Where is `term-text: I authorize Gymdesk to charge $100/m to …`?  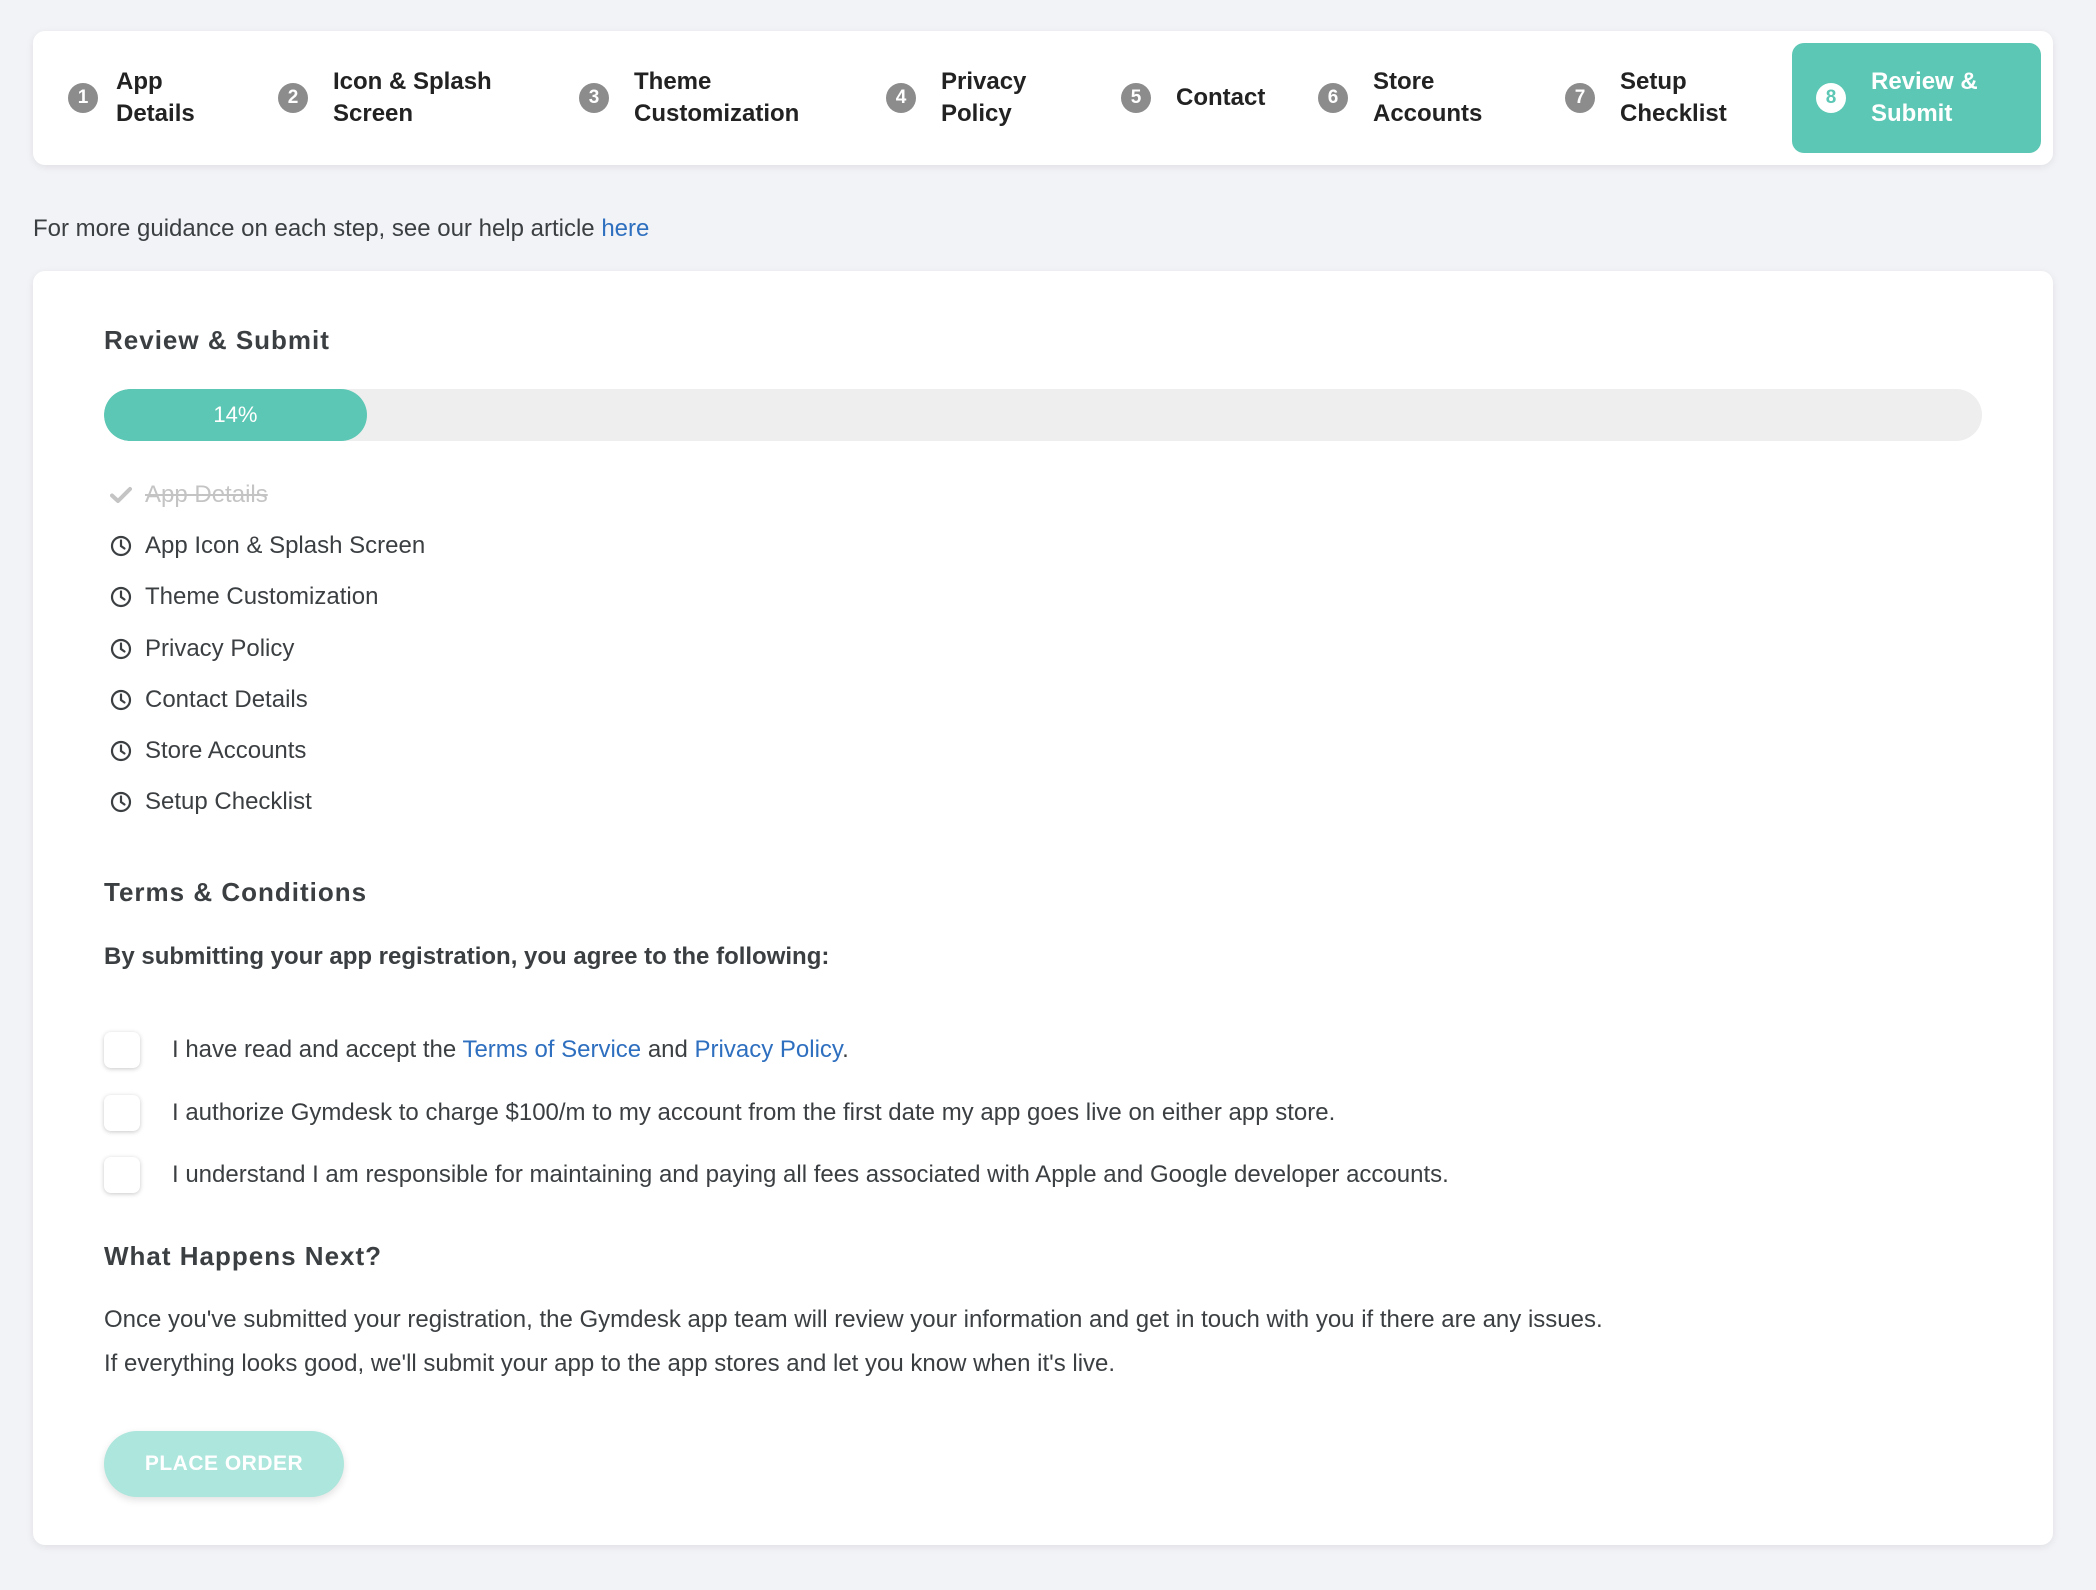
term-text: I authorize Gymdesk to charge $100/m to … is located at coordinates (754, 1112).